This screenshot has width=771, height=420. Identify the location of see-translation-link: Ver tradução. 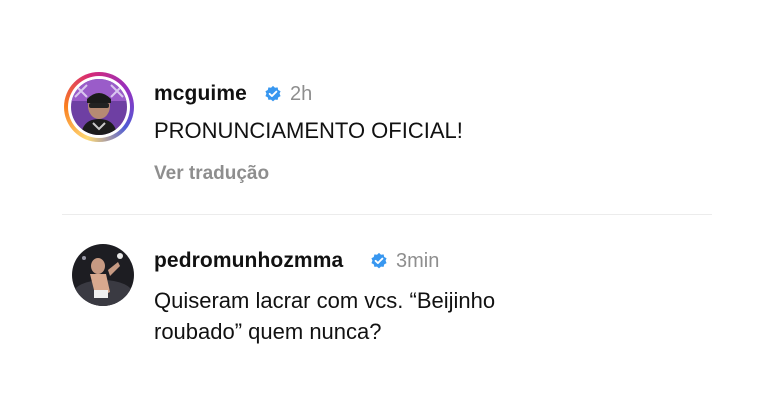
(211, 174).